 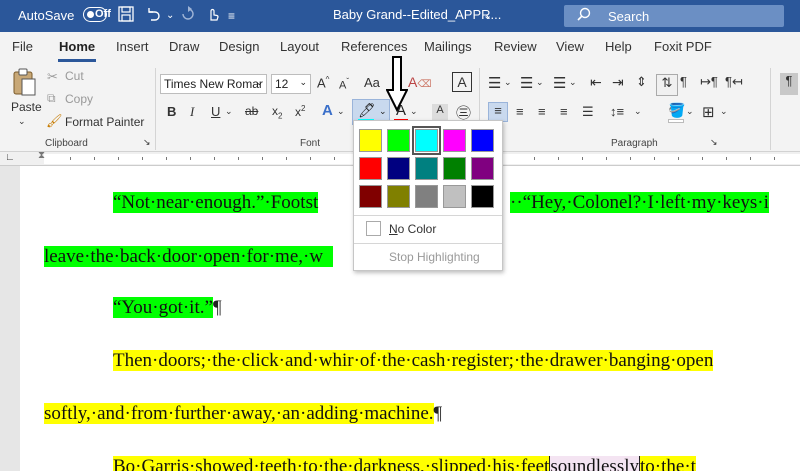 What do you see at coordinates (300, 111) in the screenshot?
I see `superscript-icon: x2` at bounding box center [300, 111].